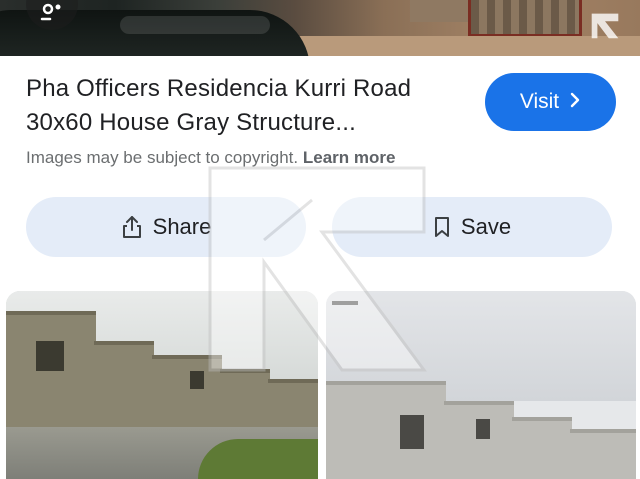 This screenshot has height=479, width=640. What do you see at coordinates (345, 303) in the screenshot?
I see `thumb2-pole` at bounding box center [345, 303].